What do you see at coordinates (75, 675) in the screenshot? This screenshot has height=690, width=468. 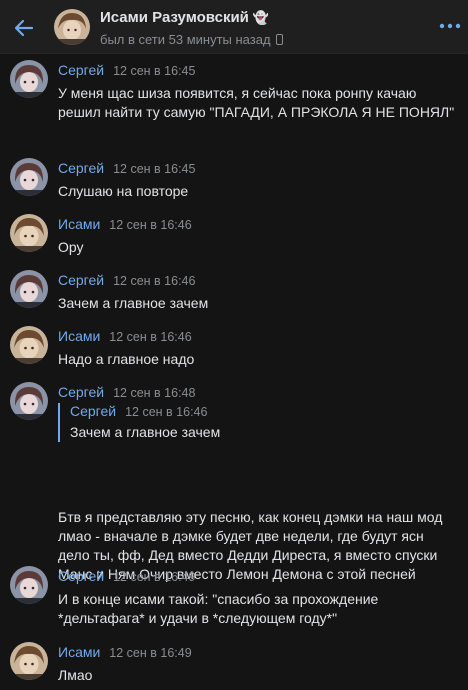 I see `message-text: Лмао` at bounding box center [75, 675].